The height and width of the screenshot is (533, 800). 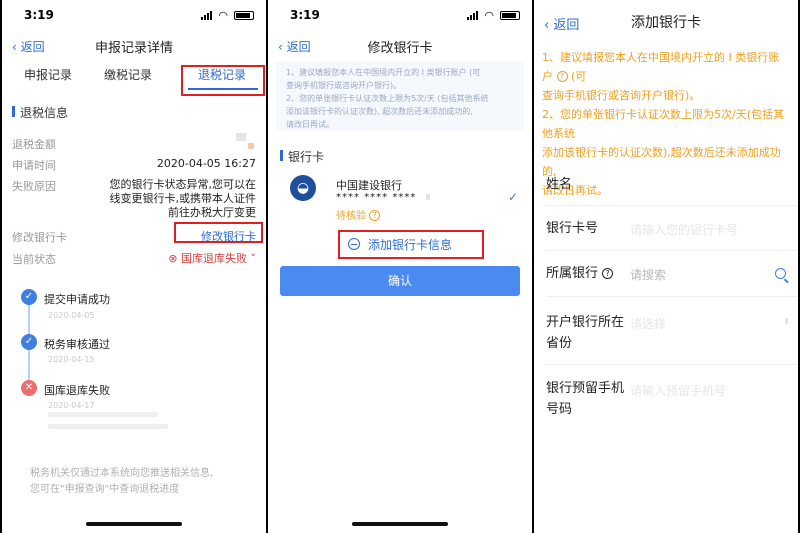 What do you see at coordinates (678, 390) in the screenshot?
I see `reserved-phone-input: 请输入预留手机号` at bounding box center [678, 390].